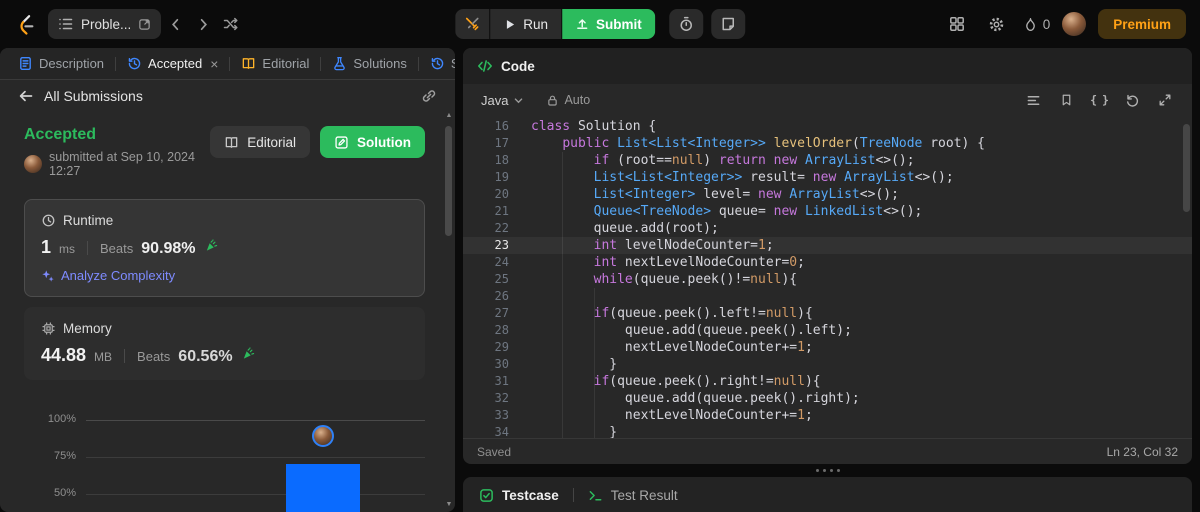 This screenshot has width=1200, height=512. I want to click on tab-solutions: Solutions, so click(369, 63).